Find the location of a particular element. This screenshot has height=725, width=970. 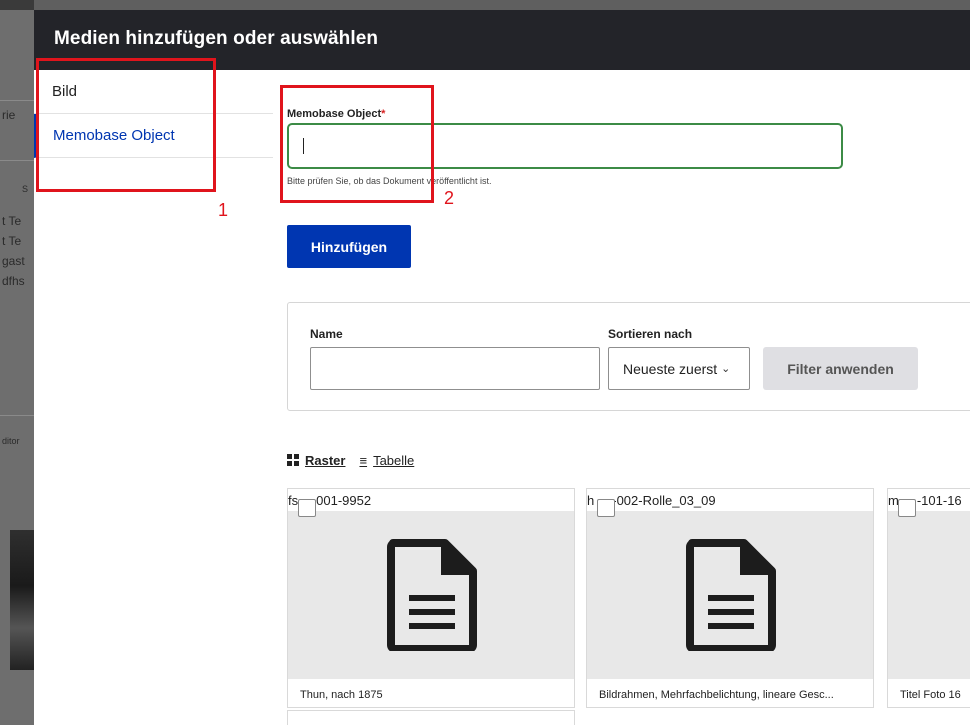

dialog-title: Medien hinzufügen oder auswählen is located at coordinates (216, 38).